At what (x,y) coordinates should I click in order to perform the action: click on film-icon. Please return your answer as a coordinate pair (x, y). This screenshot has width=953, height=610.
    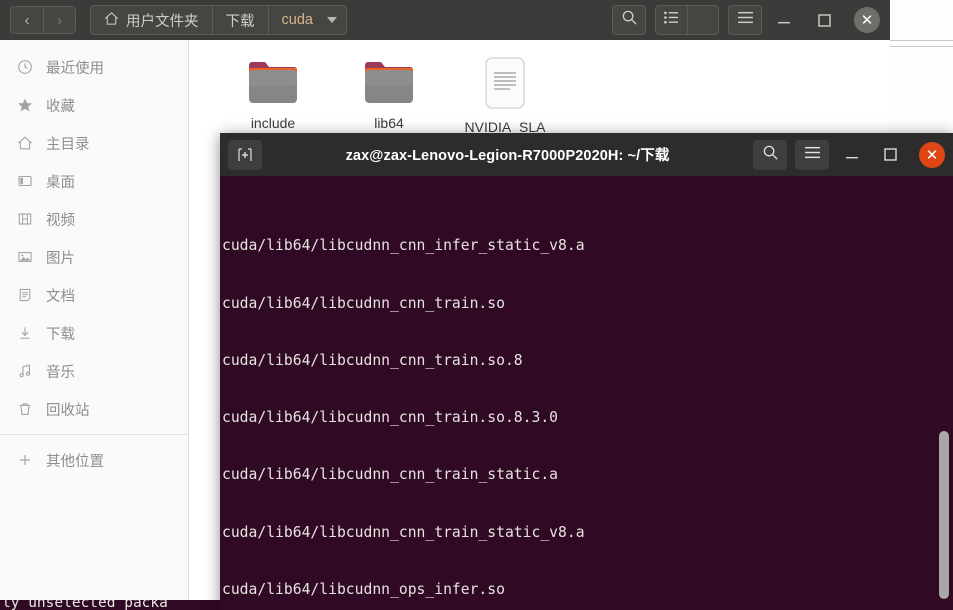
    Looking at the image, I should click on (25, 219).